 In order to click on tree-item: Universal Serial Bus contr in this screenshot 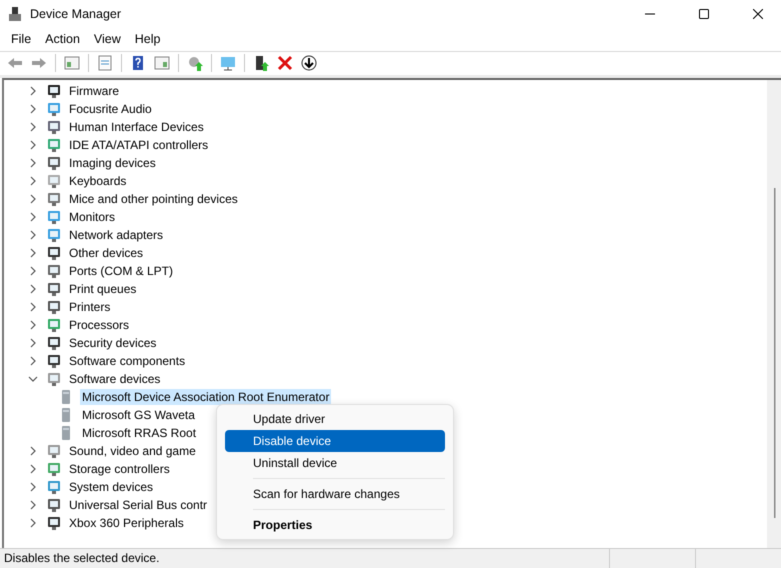, I will do `click(138, 504)`.